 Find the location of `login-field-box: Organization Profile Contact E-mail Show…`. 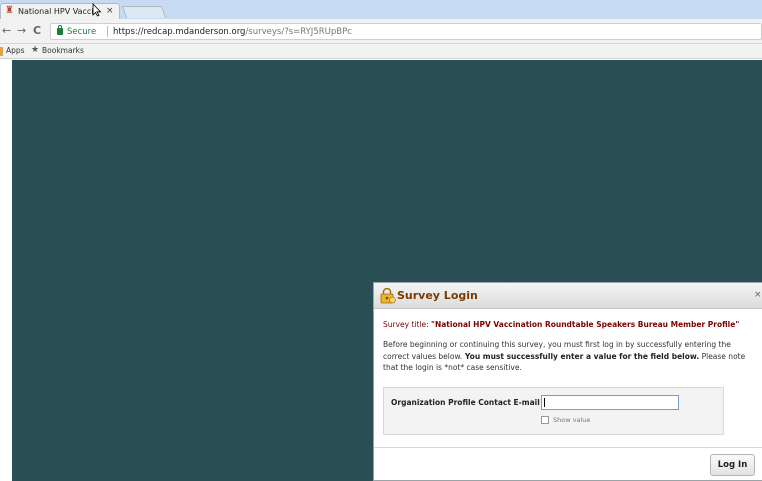

login-field-box: Organization Profile Contact E-mail Show… is located at coordinates (553, 411).